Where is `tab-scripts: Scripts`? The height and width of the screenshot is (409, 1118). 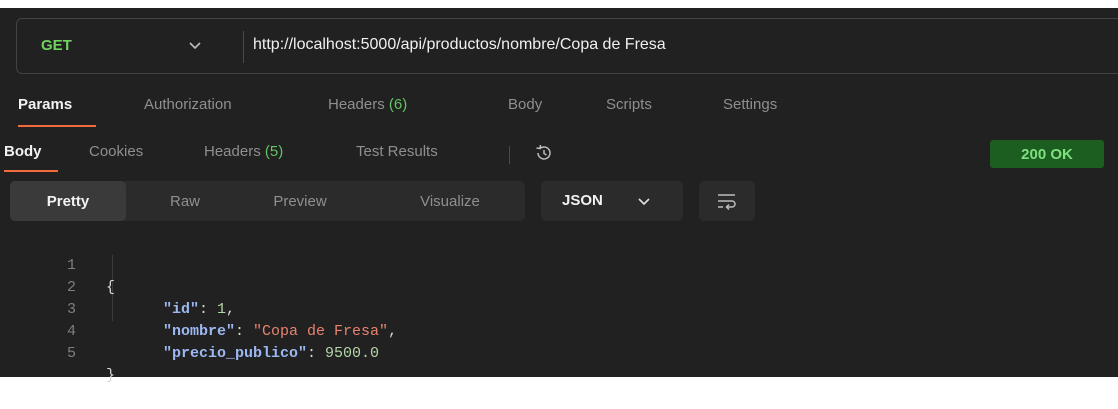
tab-scripts: Scripts is located at coordinates (629, 104).